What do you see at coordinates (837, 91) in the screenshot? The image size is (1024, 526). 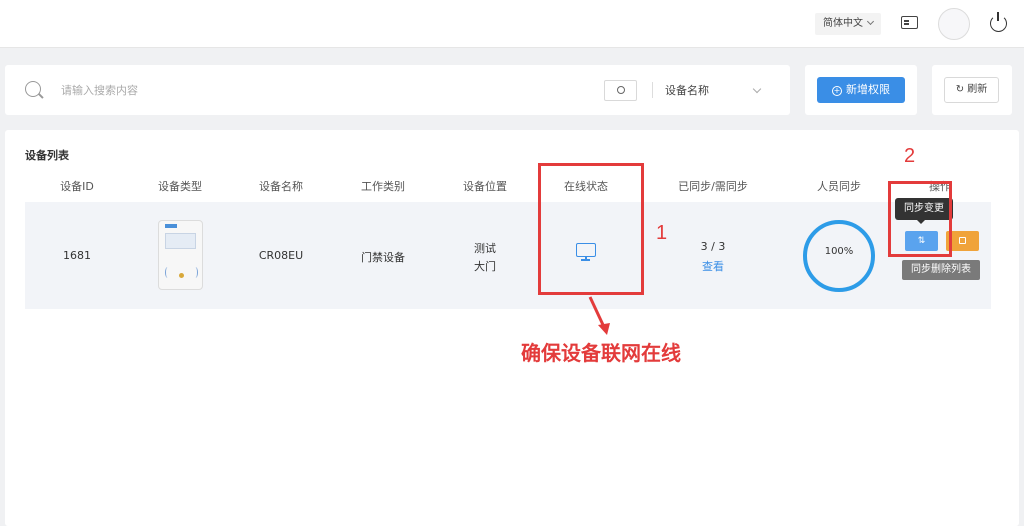 I see `plus-circle-icon: +` at bounding box center [837, 91].